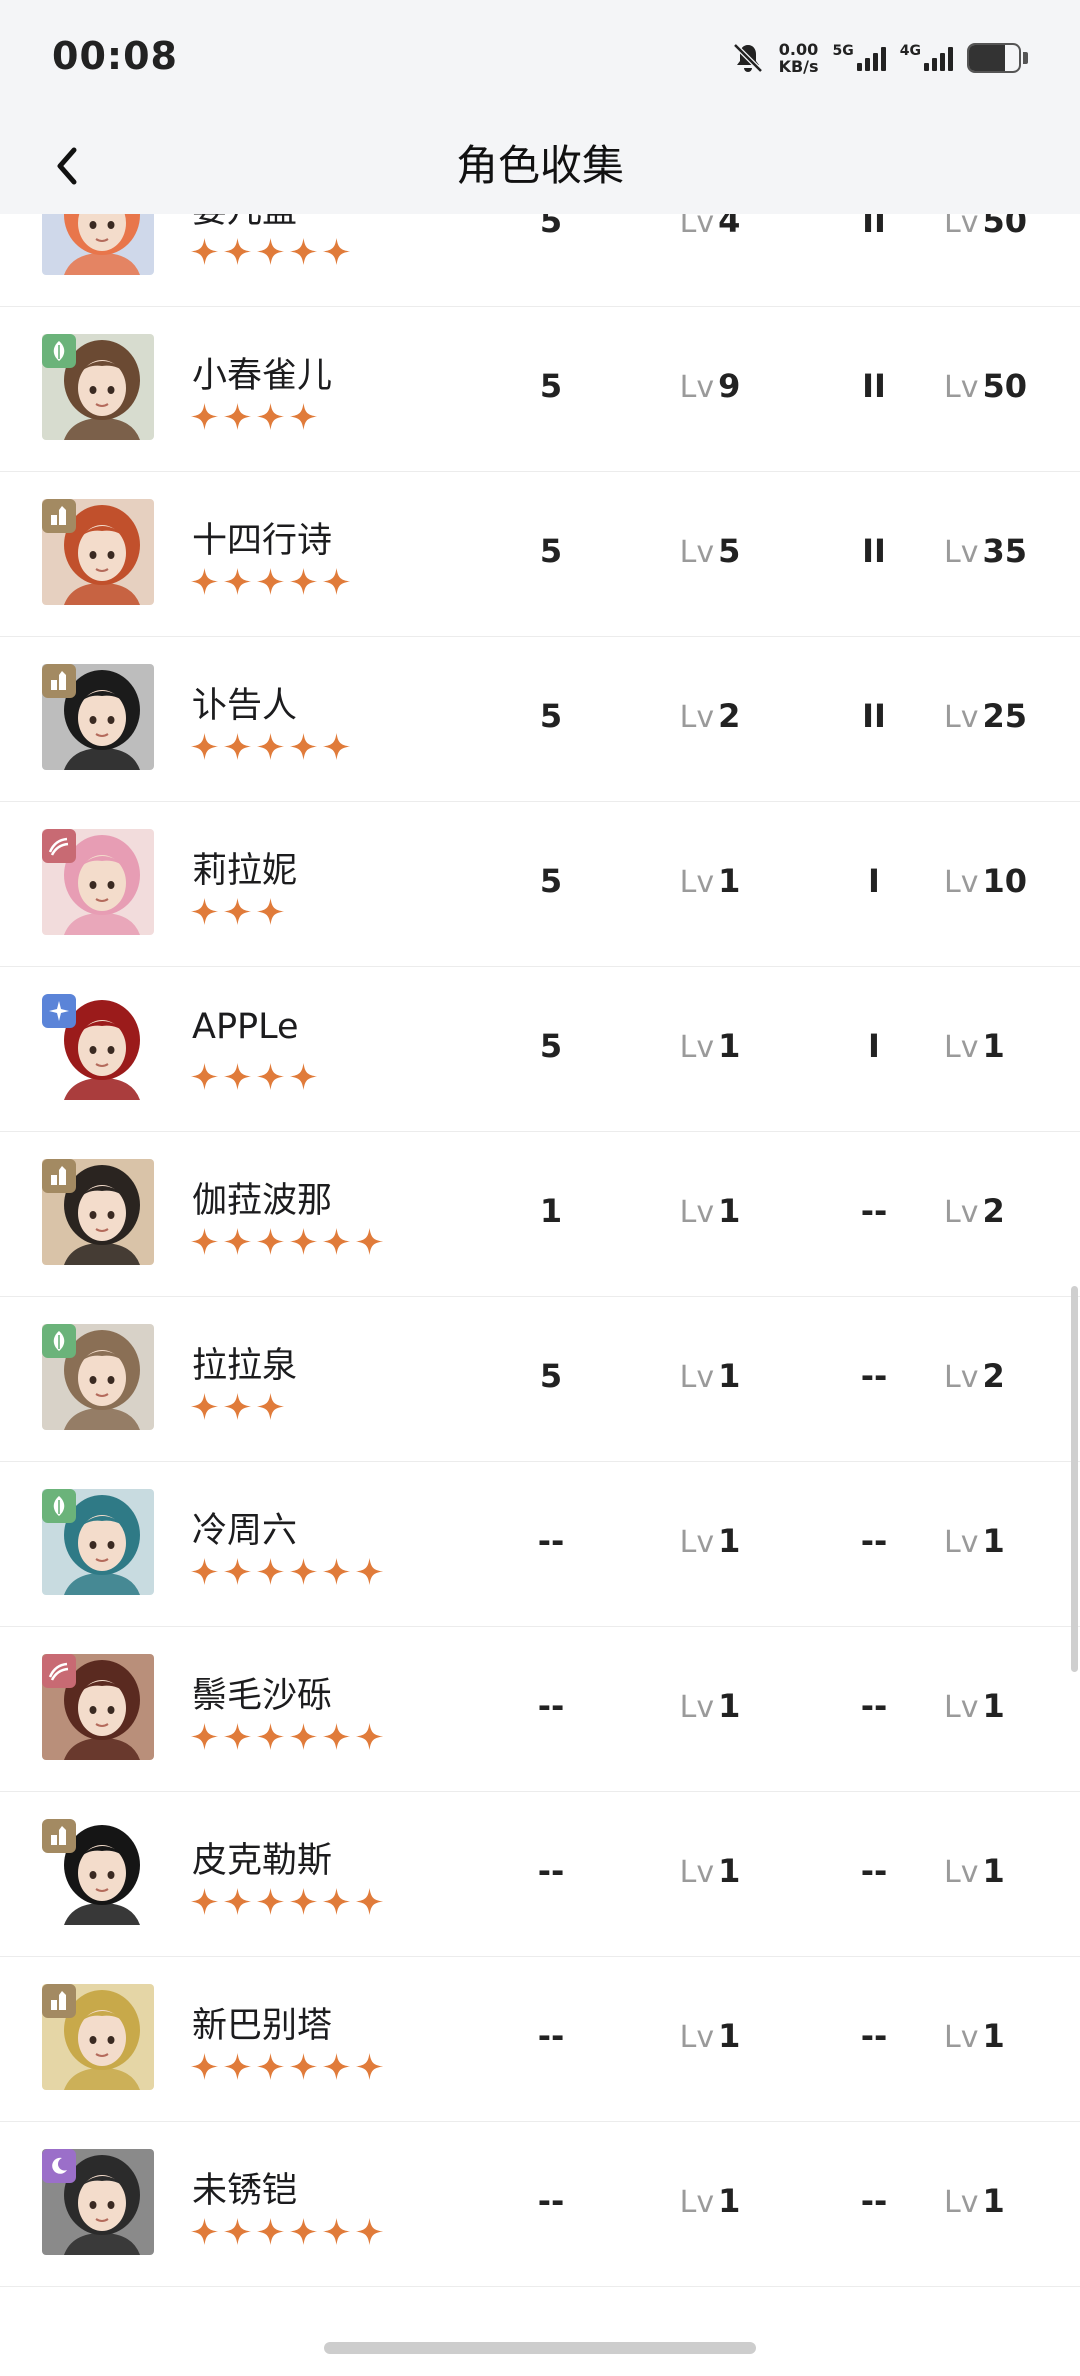 The image size is (1080, 2376). Describe the element at coordinates (874, 1046) in the screenshot. I see `tier-value: I` at that location.